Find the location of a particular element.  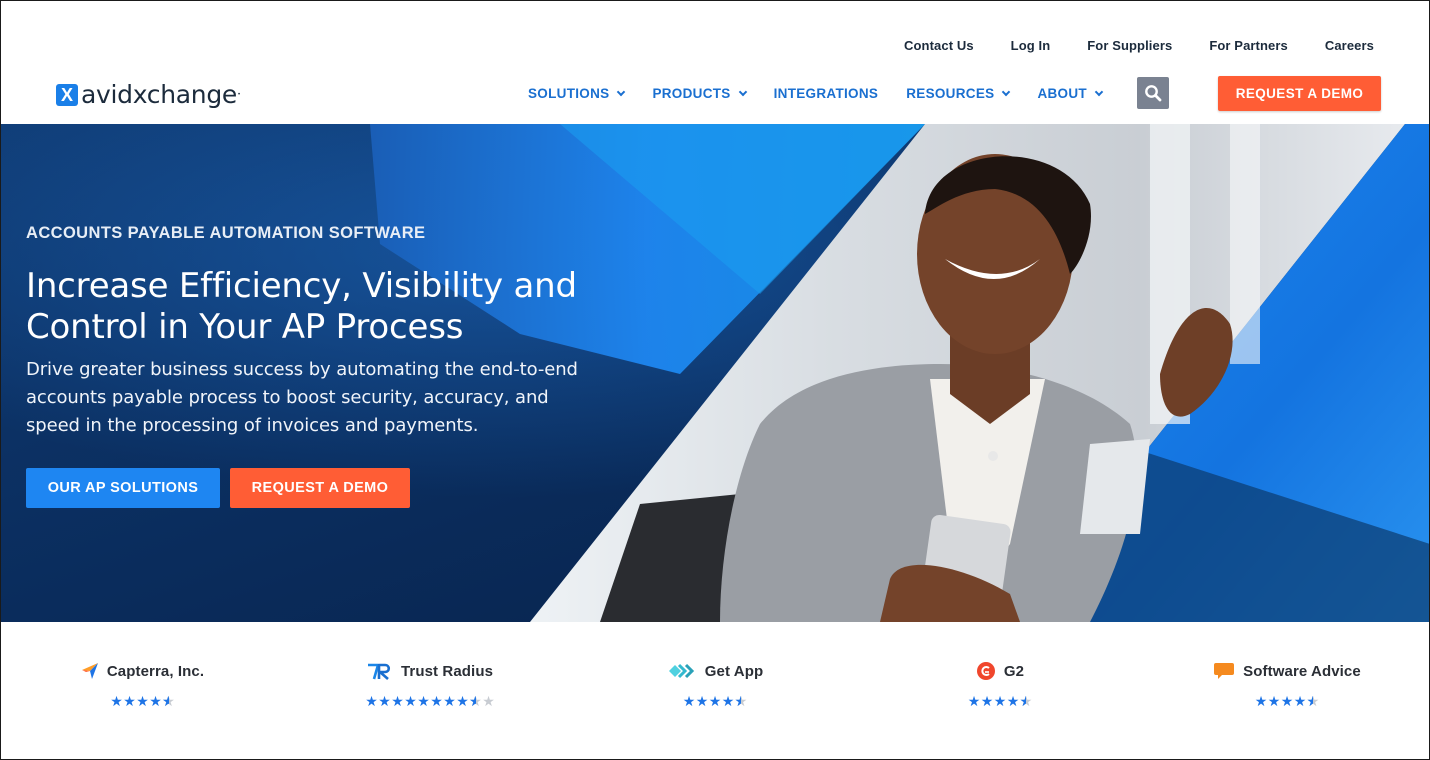

g2-icon is located at coordinates (985, 671).